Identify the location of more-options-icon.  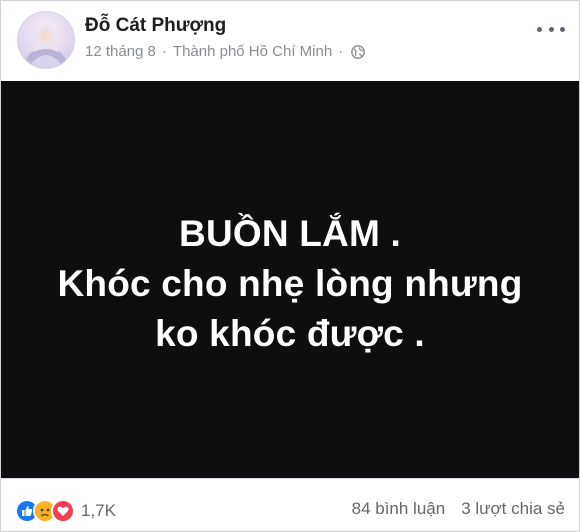
(551, 29).